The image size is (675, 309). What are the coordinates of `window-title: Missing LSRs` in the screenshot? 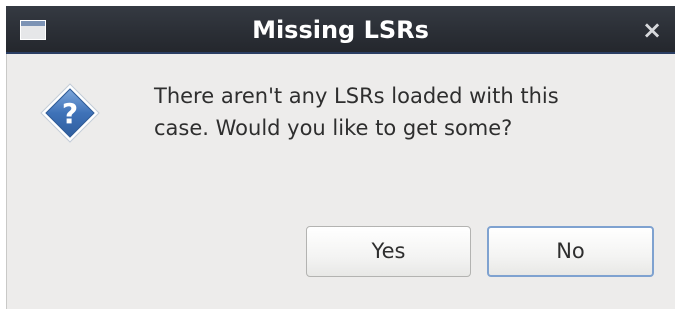 It's located at (340, 30).